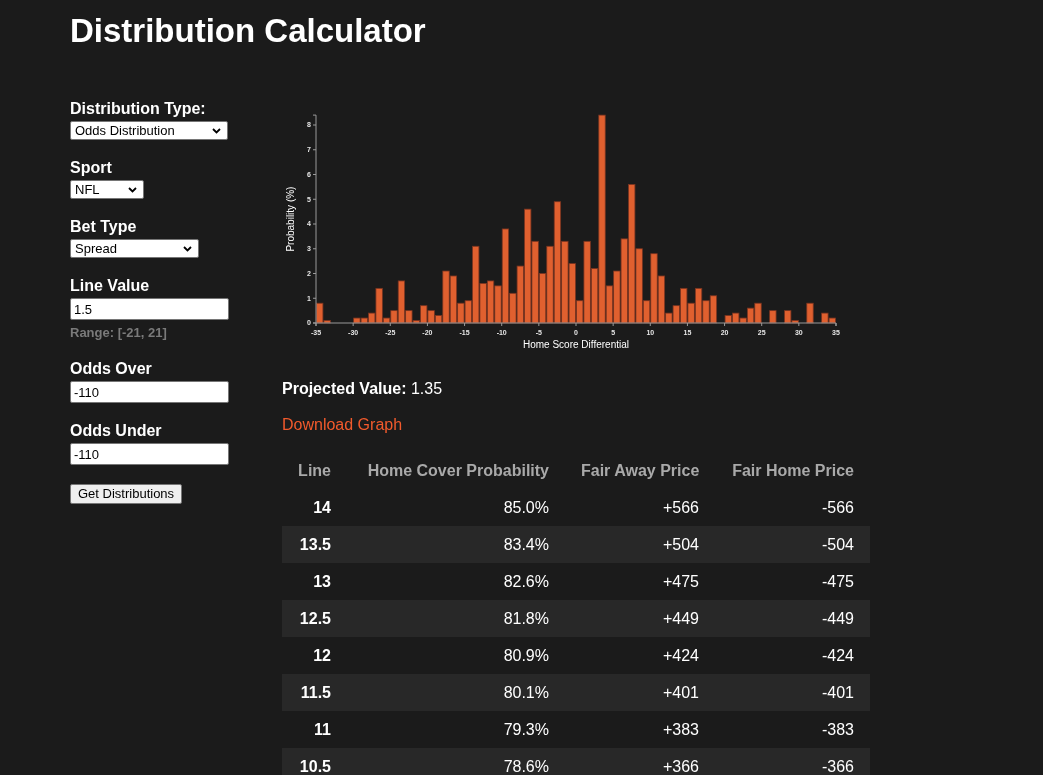 This screenshot has height=775, width=1043. What do you see at coordinates (640, 470) in the screenshot?
I see `column-header: Fair Away Price` at bounding box center [640, 470].